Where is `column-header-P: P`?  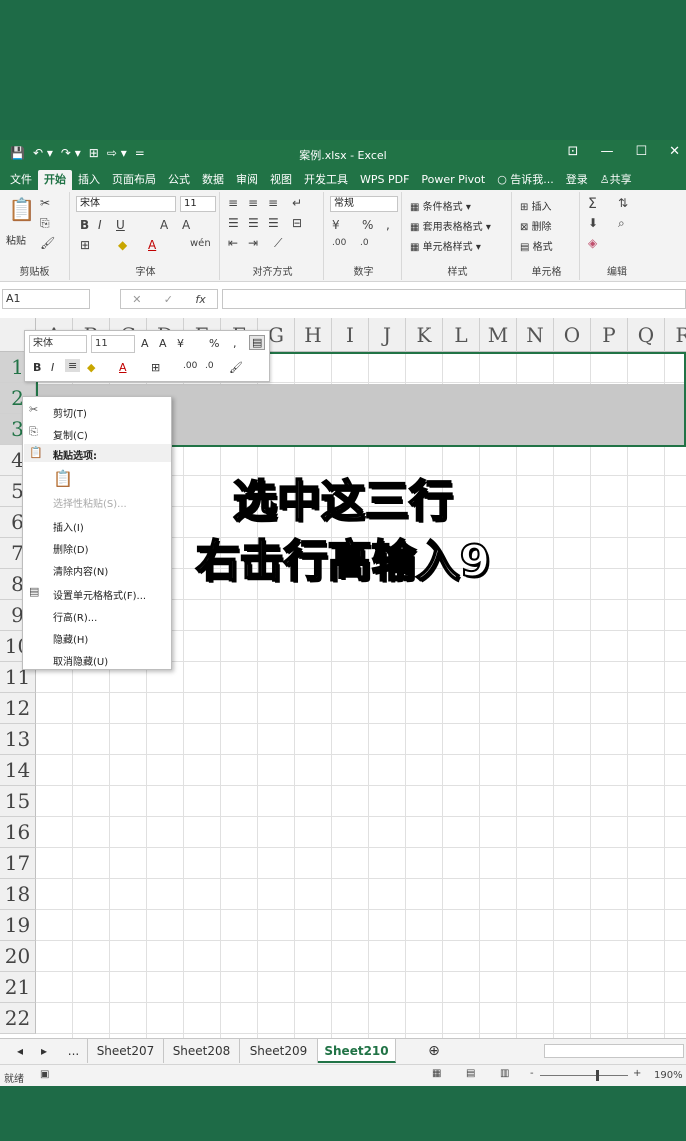 column-header-P: P is located at coordinates (609, 335).